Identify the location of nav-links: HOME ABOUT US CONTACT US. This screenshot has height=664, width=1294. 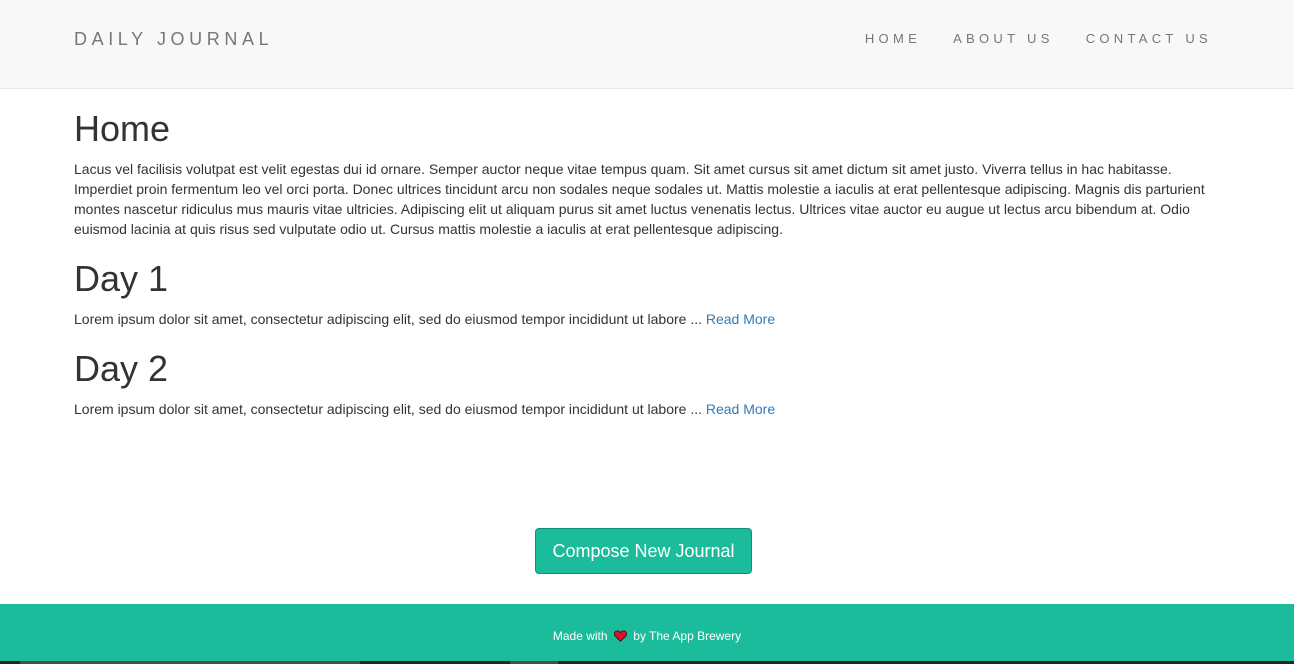
(1038, 39).